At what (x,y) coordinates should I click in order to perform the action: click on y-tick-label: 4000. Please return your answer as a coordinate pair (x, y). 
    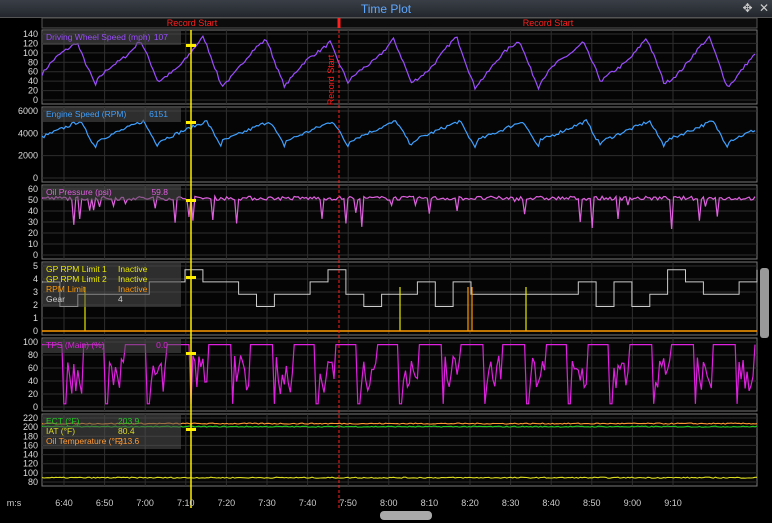
    Looking at the image, I should click on (28, 133).